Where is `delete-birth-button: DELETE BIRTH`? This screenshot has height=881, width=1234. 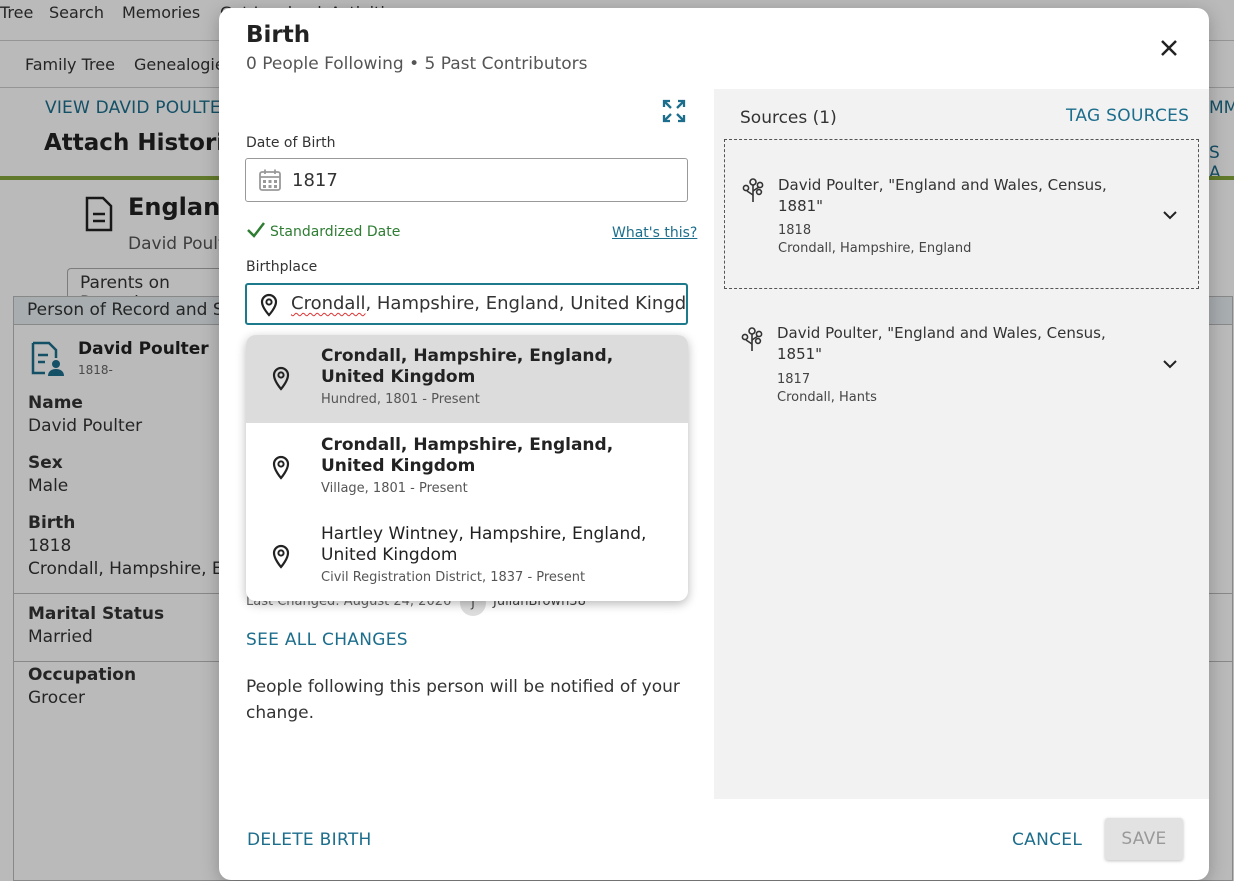 delete-birth-button: DELETE BIRTH is located at coordinates (309, 840).